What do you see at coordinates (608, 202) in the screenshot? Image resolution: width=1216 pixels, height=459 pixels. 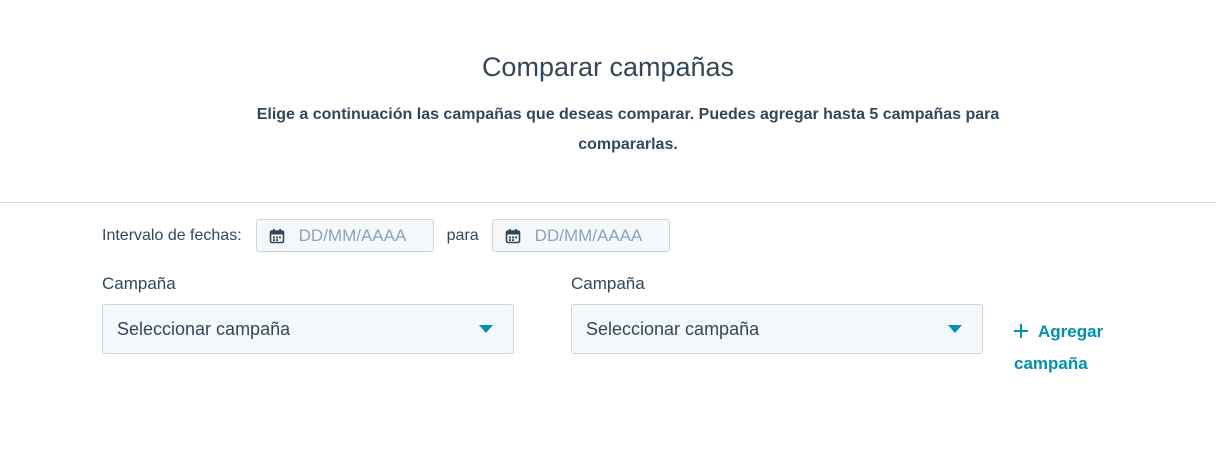 I see `divider` at bounding box center [608, 202].